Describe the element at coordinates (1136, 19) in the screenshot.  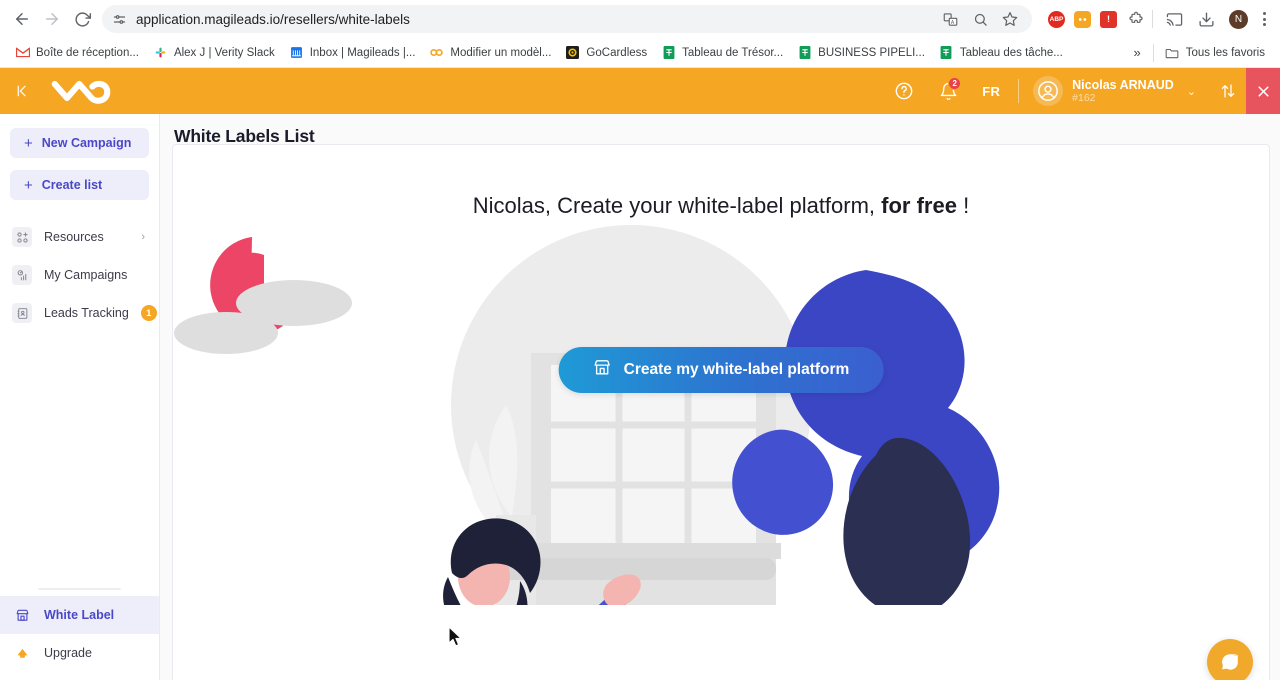
I see `extensions-puzzle-icon` at that location.